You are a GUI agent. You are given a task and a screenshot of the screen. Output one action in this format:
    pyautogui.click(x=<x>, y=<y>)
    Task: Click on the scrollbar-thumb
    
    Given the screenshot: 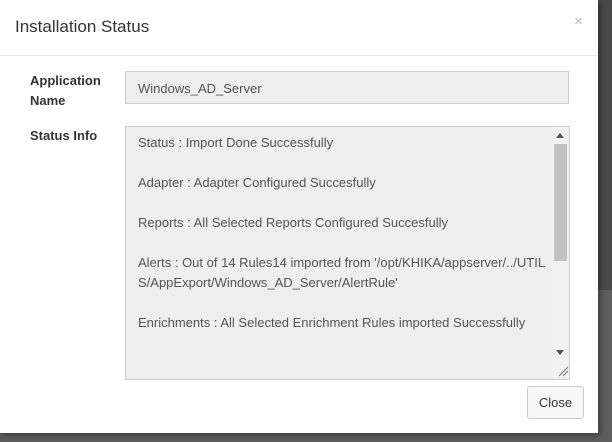 What is the action you would take?
    pyautogui.click(x=560, y=202)
    